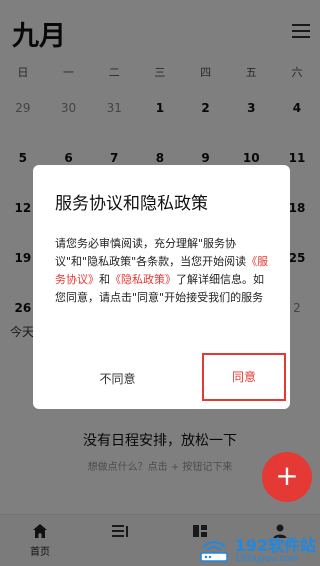  I want to click on watermark-text-group: 192软件站 192luyou.com, so click(275, 550).